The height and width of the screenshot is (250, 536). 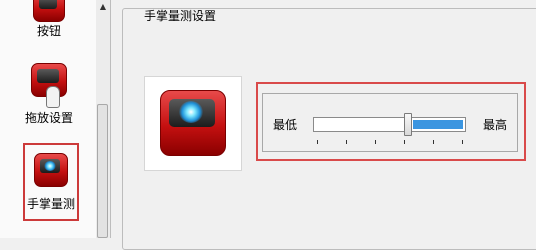 I want to click on slider-min-label: 最低, so click(x=285, y=125).